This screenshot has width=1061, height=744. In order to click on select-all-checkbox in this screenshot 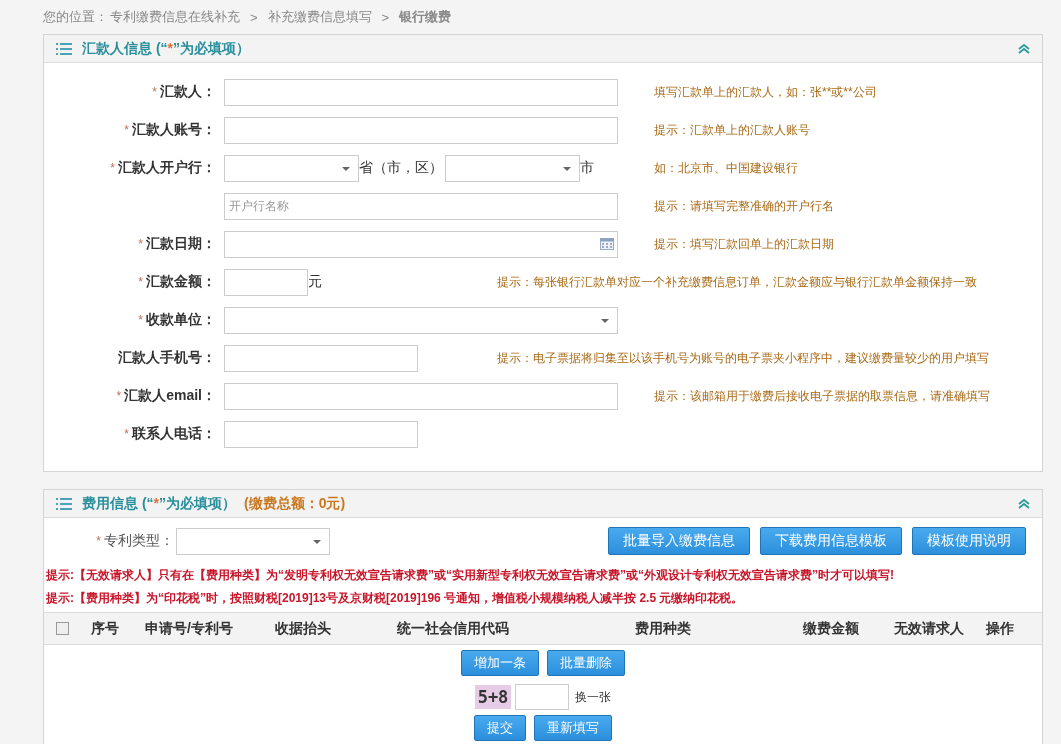, I will do `click(62, 628)`.